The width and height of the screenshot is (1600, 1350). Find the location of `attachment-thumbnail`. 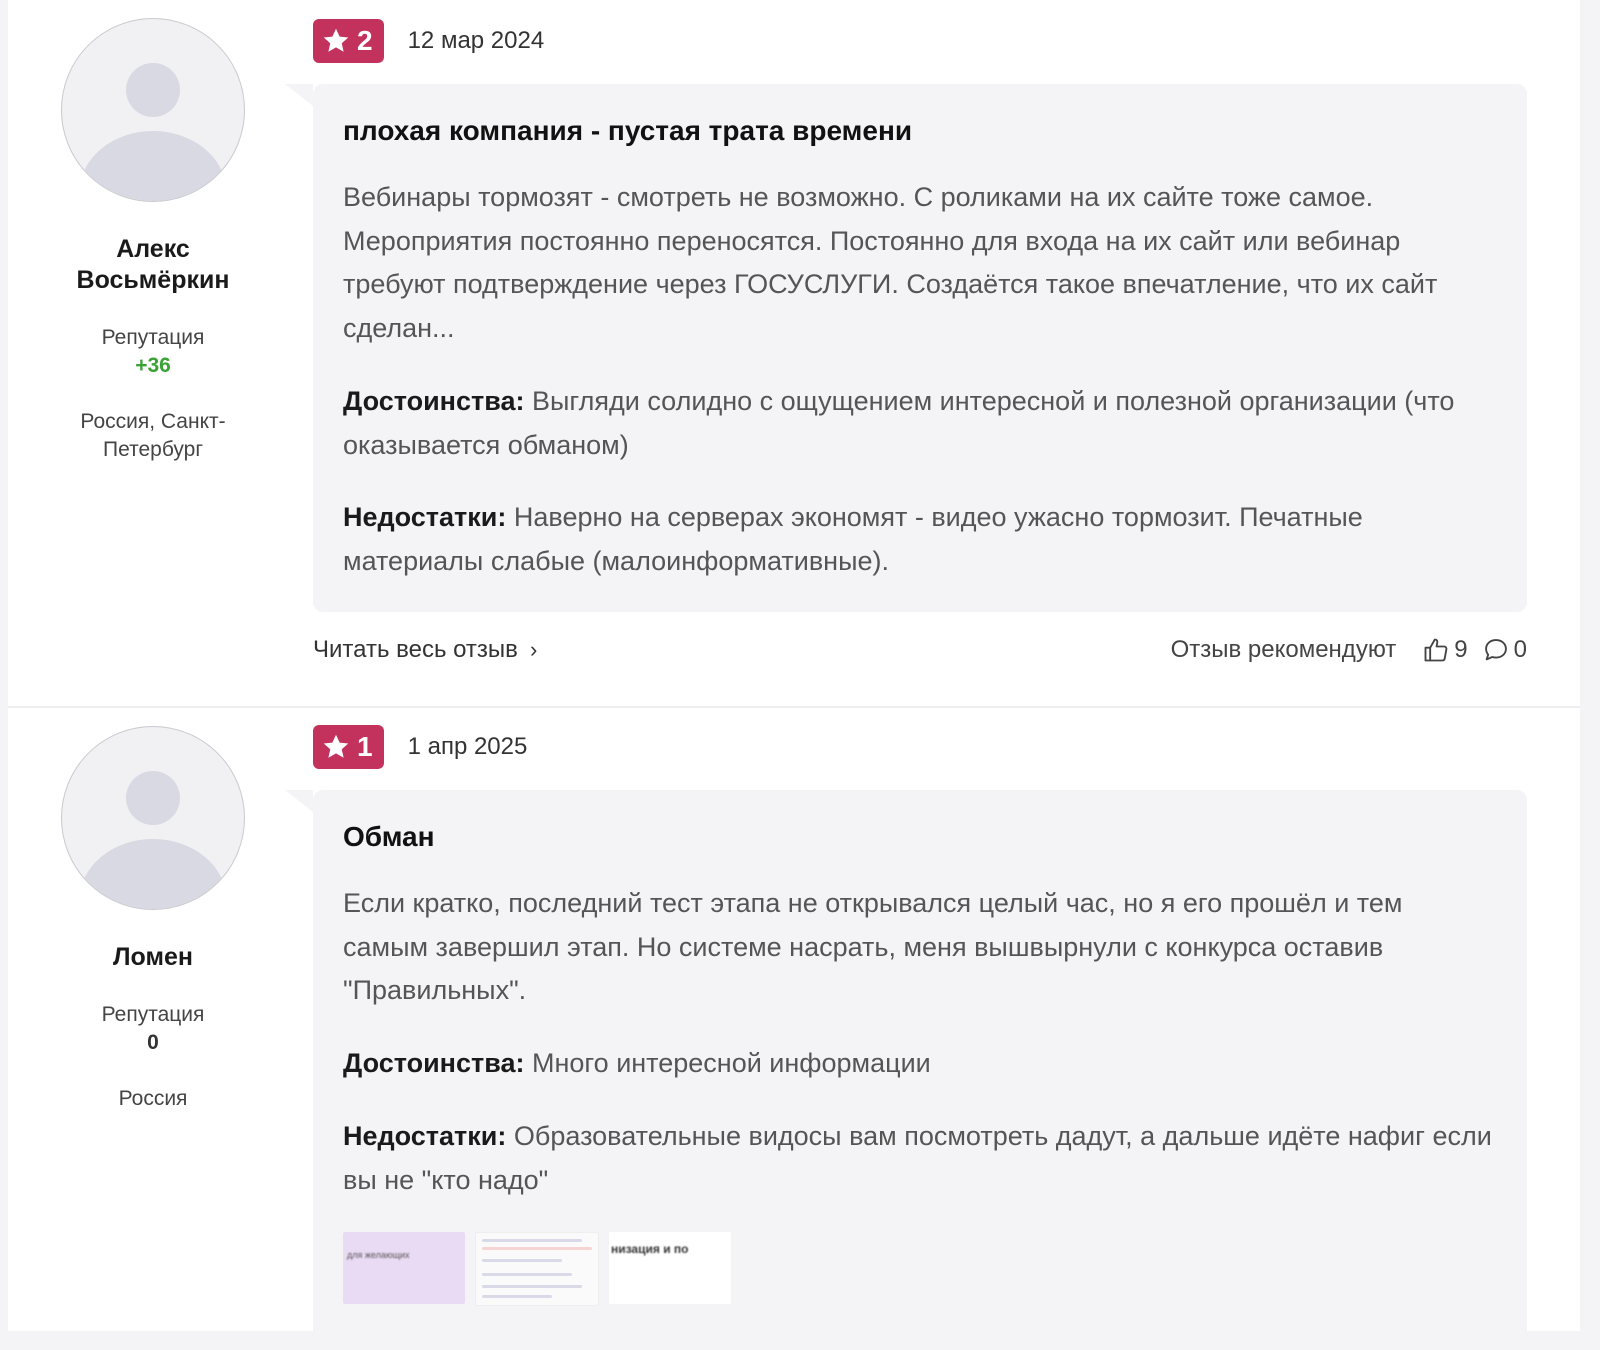

attachment-thumbnail is located at coordinates (537, 1269).